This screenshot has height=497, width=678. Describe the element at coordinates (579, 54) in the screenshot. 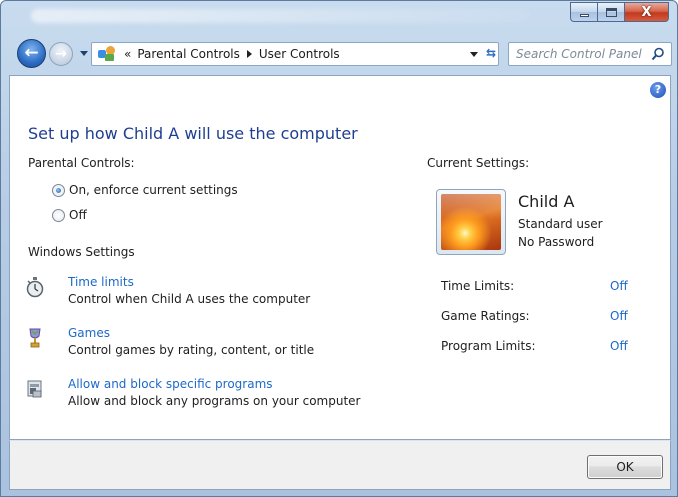

I see `search-input: Search Control Panel` at that location.